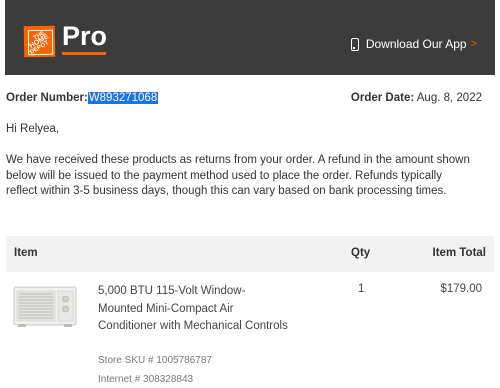 Image resolution: width=500 pixels, height=388 pixels. What do you see at coordinates (361, 253) in the screenshot?
I see `column-header-qty: Qty` at bounding box center [361, 253].